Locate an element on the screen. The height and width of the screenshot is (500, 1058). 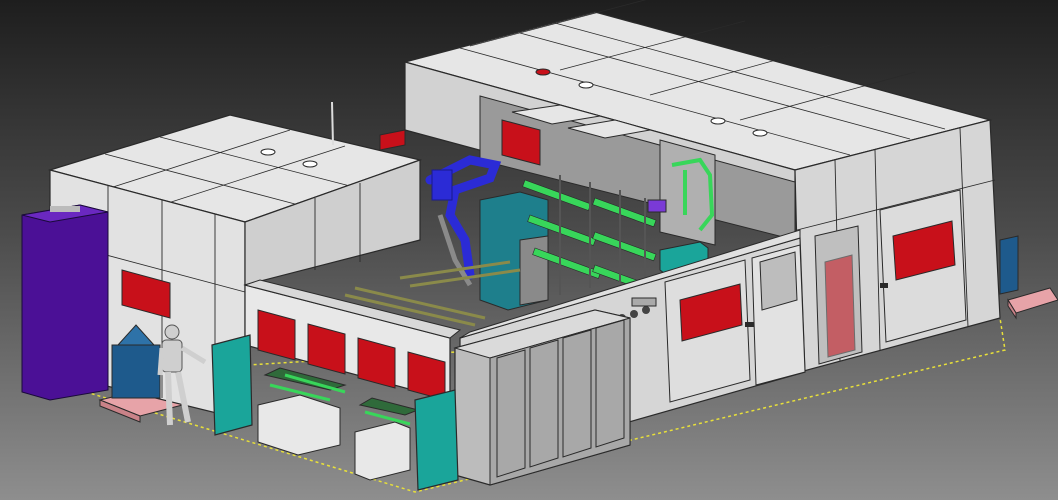
teal-door-left is located at coordinates (232, 385).